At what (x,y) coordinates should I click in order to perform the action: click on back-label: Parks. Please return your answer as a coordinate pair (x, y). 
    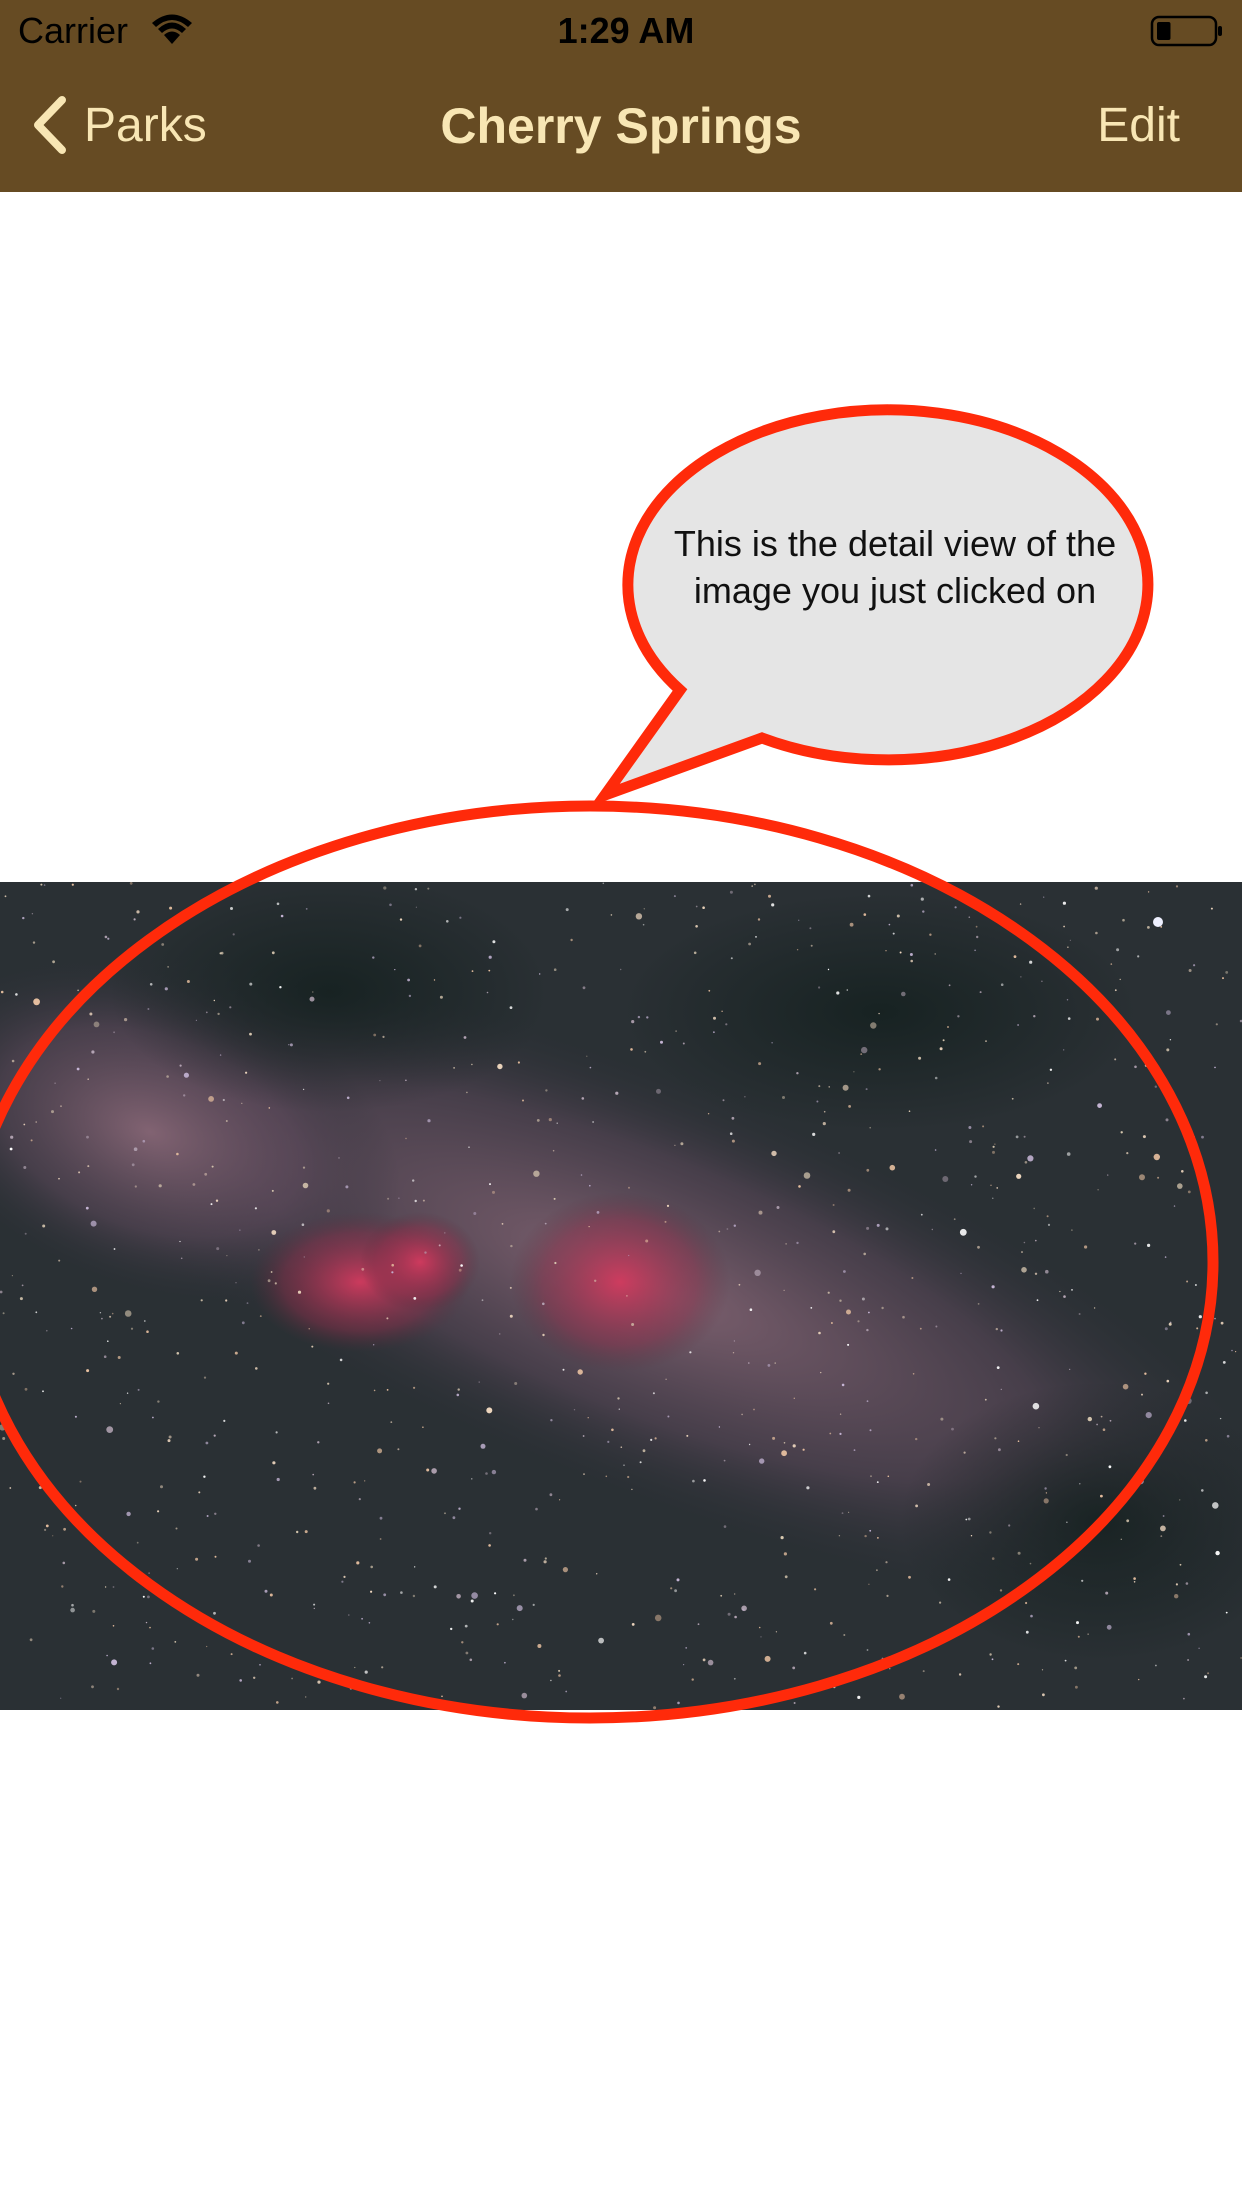
    Looking at the image, I should click on (145, 125).